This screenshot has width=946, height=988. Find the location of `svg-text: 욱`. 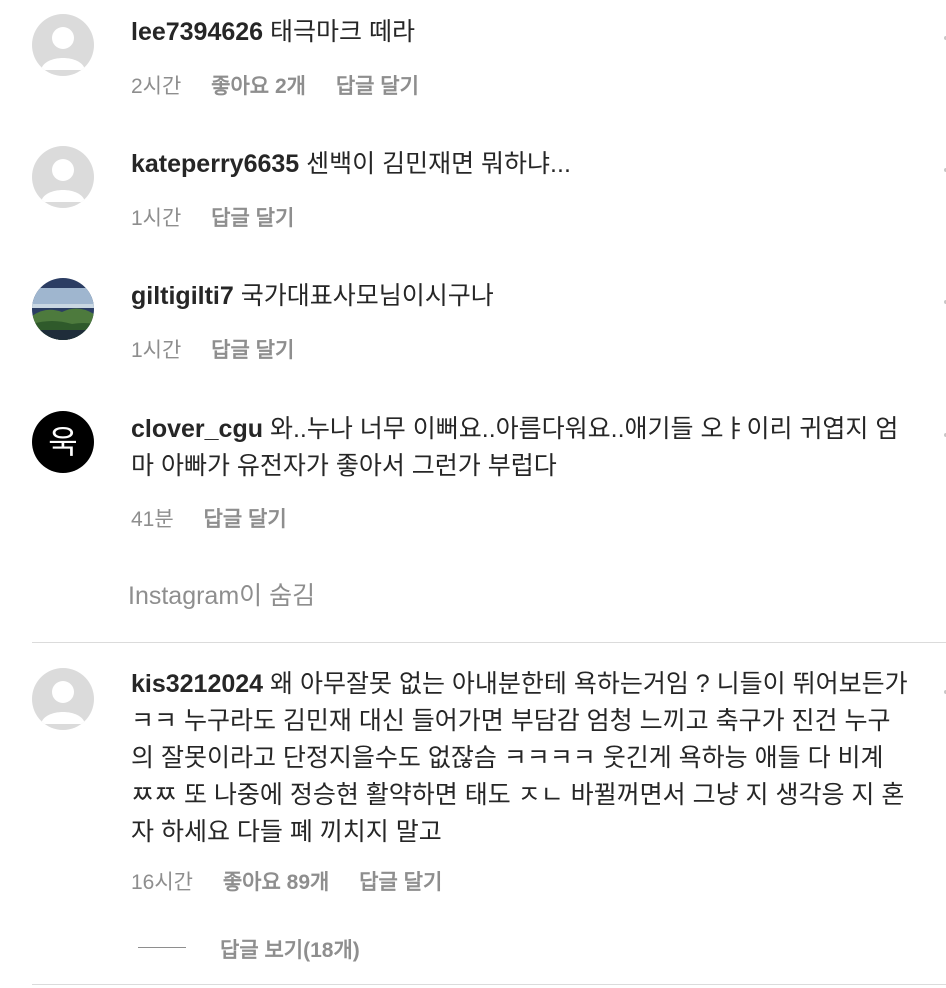

svg-text: 욱 is located at coordinates (62, 442).